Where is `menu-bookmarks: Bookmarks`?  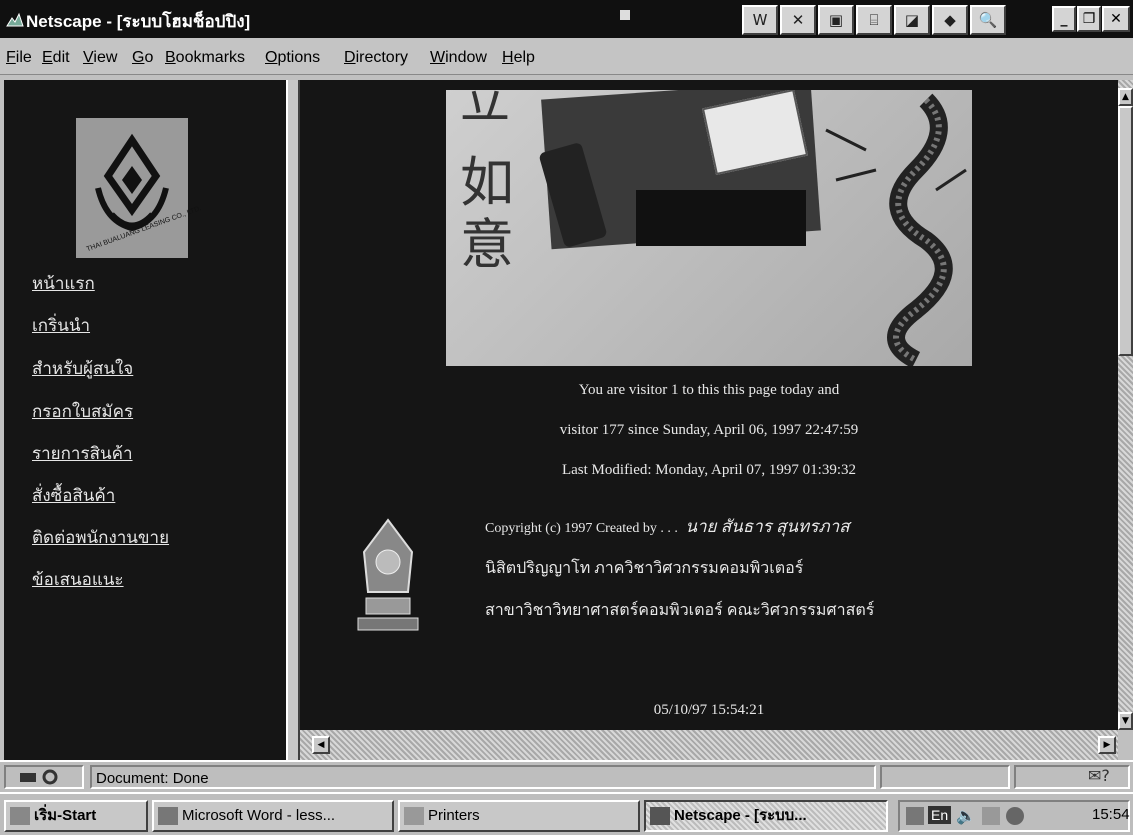 menu-bookmarks: Bookmarks is located at coordinates (205, 58).